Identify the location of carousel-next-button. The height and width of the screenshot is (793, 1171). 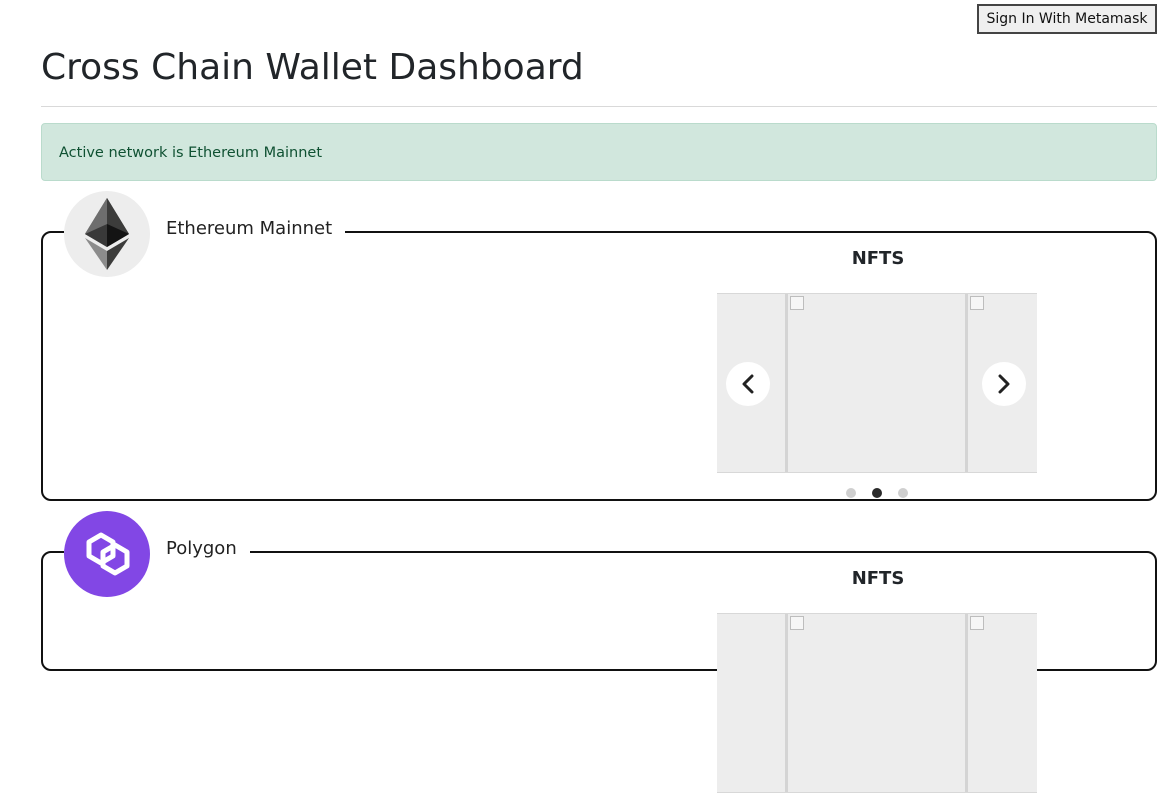
(1004, 384).